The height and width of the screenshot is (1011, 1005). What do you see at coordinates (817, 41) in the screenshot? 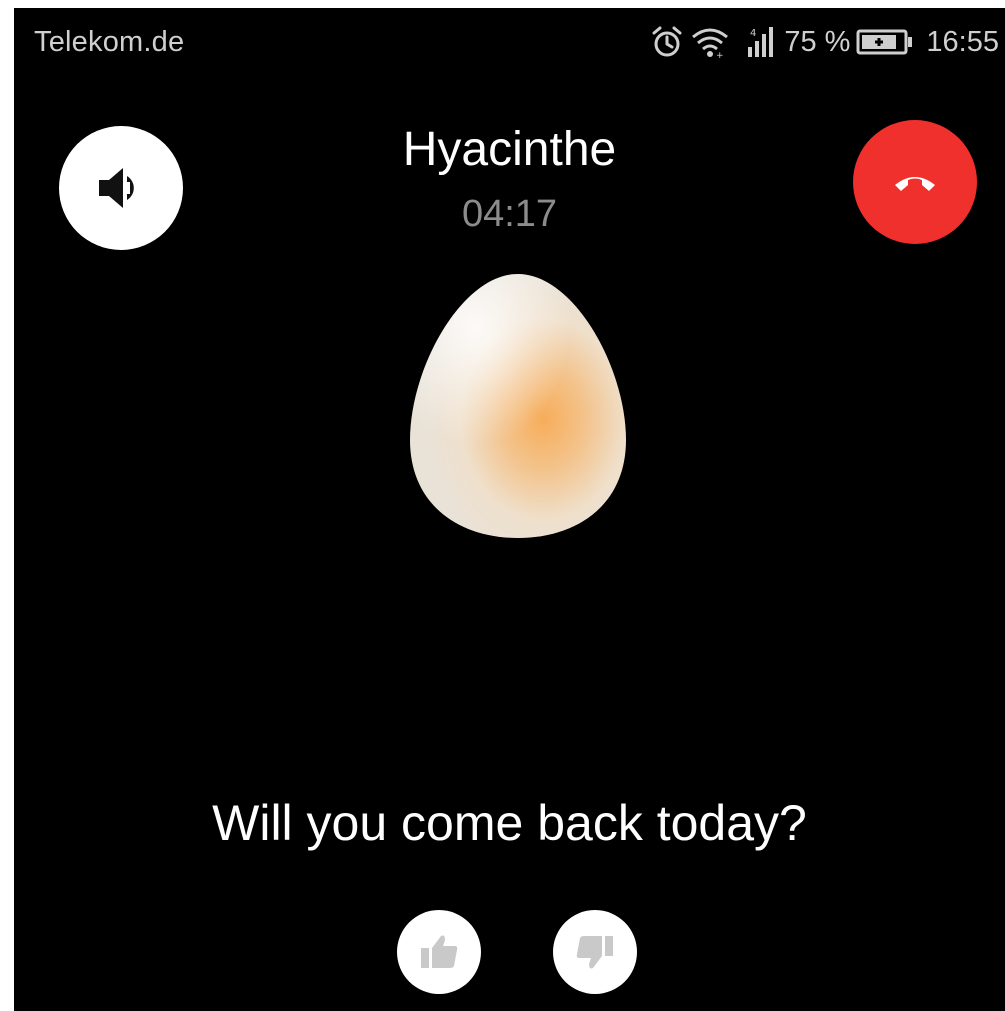
I see `battery-percentage: 75 %` at bounding box center [817, 41].